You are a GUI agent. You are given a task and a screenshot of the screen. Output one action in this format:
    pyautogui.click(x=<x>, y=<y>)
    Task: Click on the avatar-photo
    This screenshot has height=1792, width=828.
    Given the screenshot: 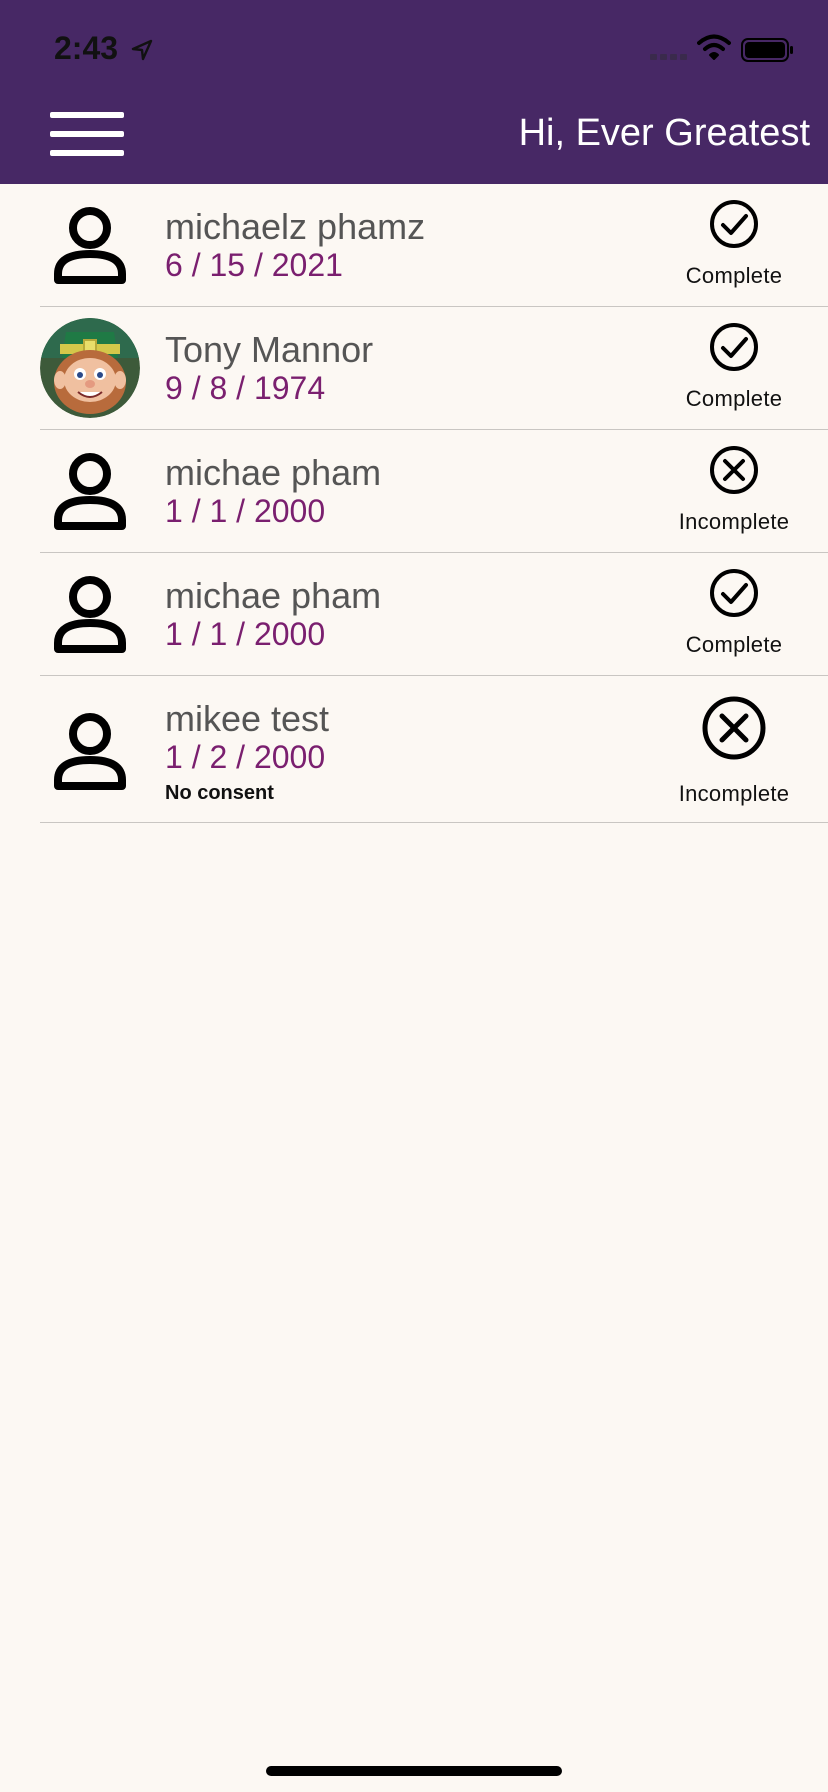 What is the action you would take?
    pyautogui.click(x=90, y=368)
    